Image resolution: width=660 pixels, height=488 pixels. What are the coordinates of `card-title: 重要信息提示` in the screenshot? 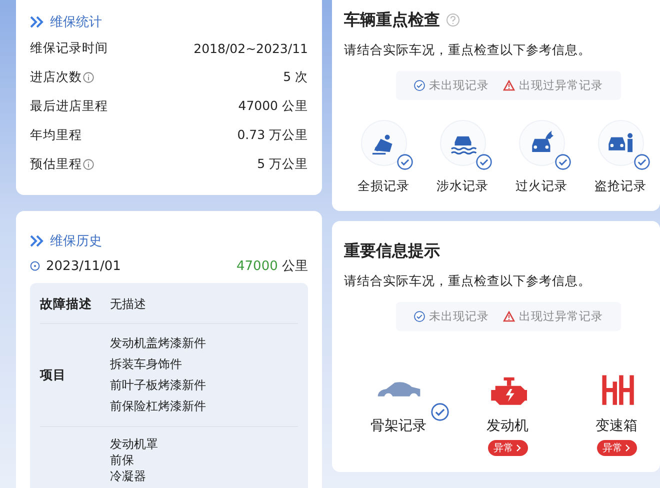 It's located at (392, 251).